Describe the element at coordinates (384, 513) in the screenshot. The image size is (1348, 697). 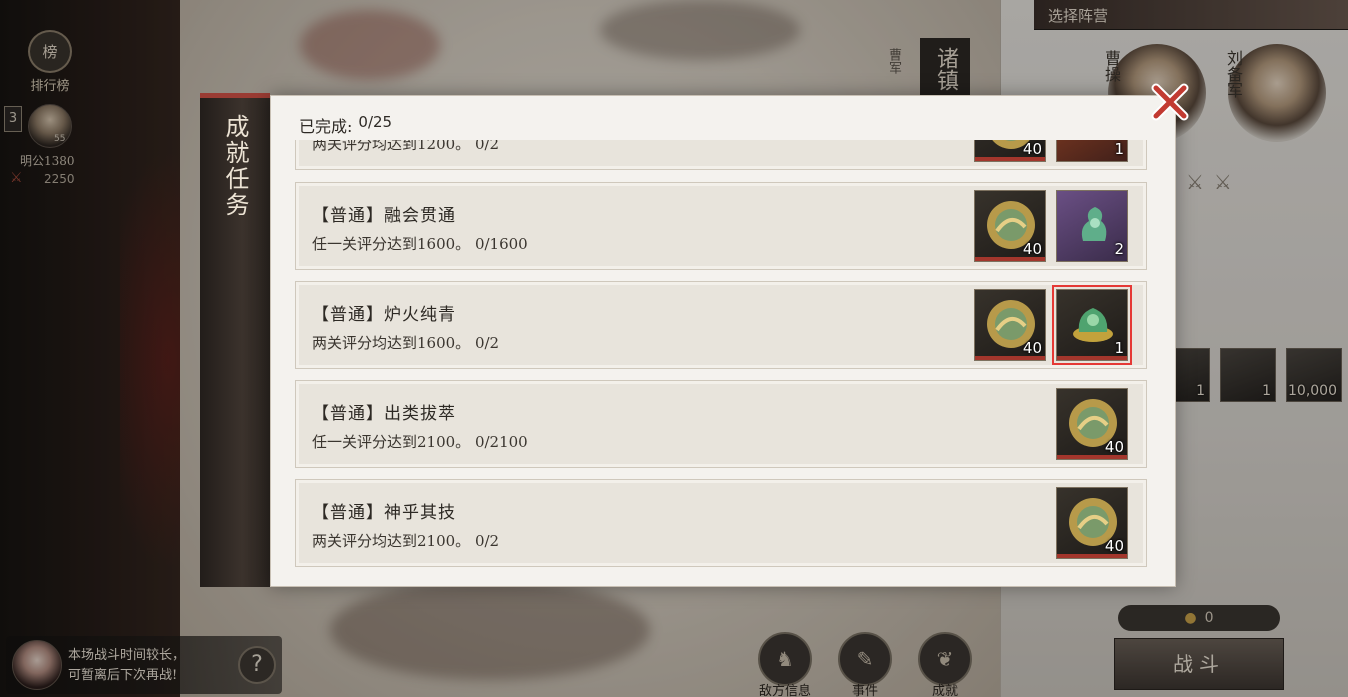
I see `task-title: 【普通】神乎其技` at that location.